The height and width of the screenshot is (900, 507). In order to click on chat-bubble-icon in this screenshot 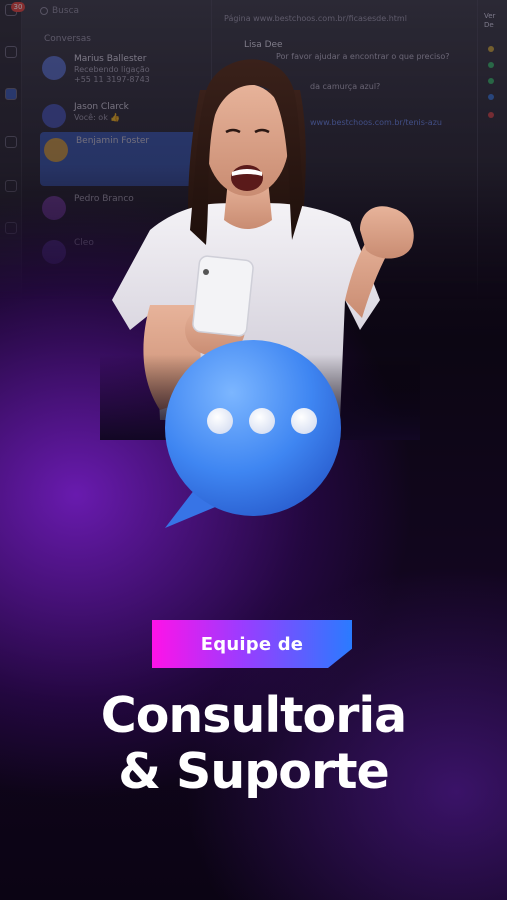, I will do `click(253, 434)`.